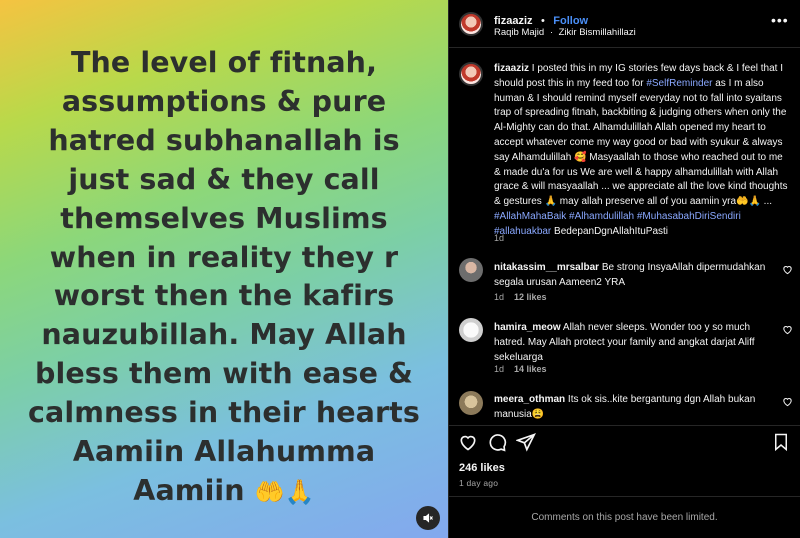 This screenshot has height=538, width=800. Describe the element at coordinates (428, 518) in the screenshot. I see `speaker-muted-icon` at that location.